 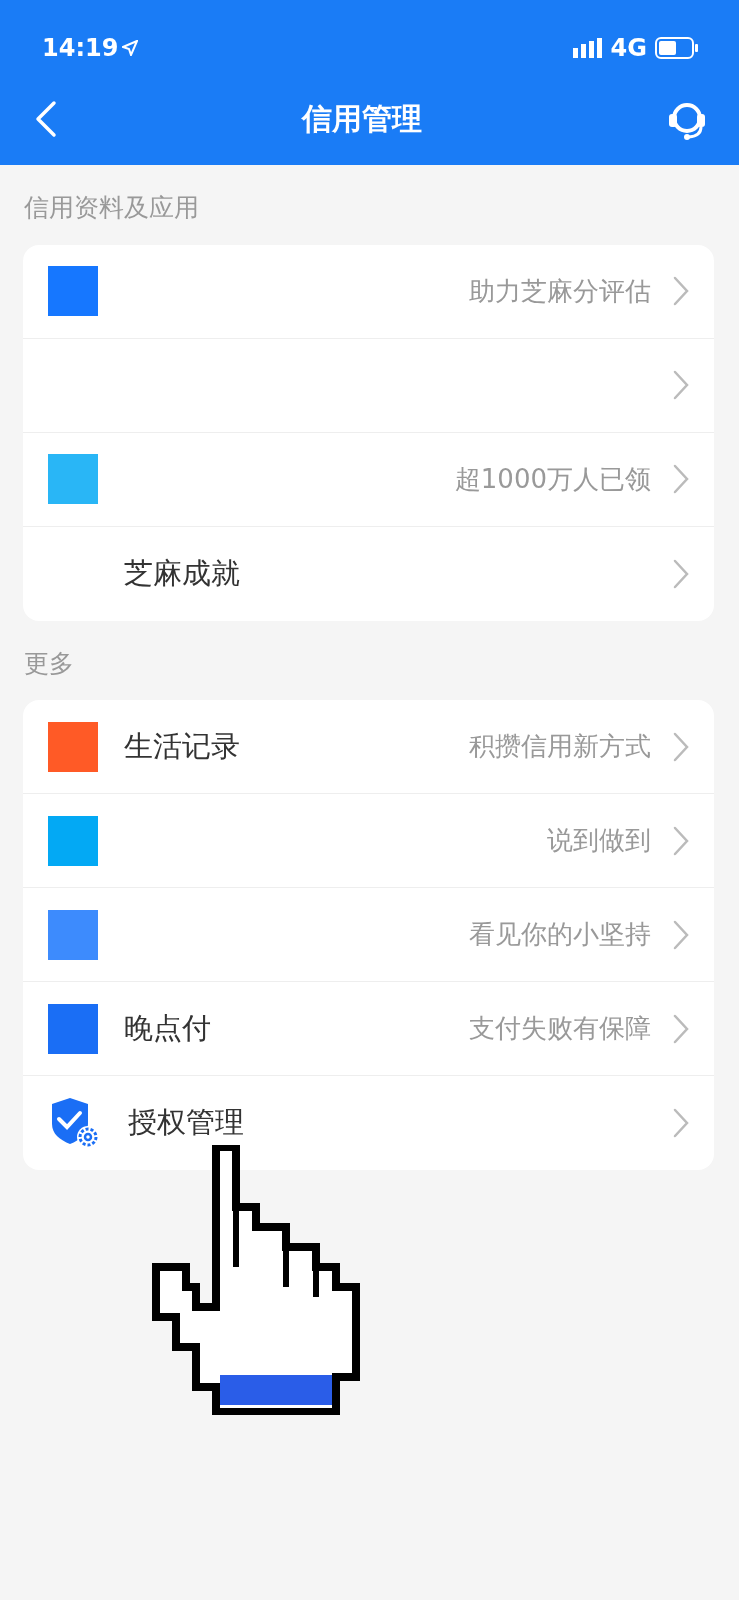 I want to click on row-subtitle: 说到做到, so click(x=599, y=840).